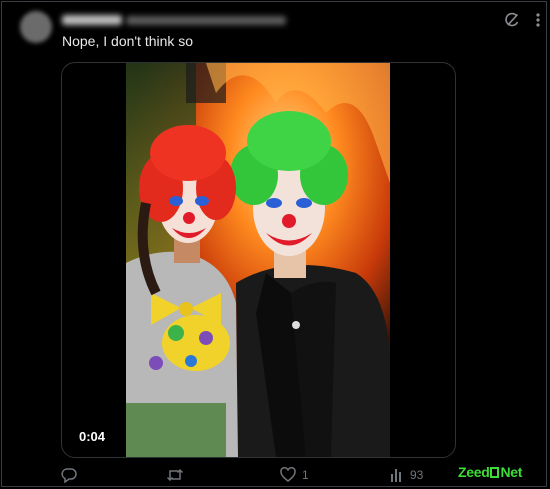 The height and width of the screenshot is (489, 550). I want to click on tweet-text: Nope, I don't think so, so click(128, 41).